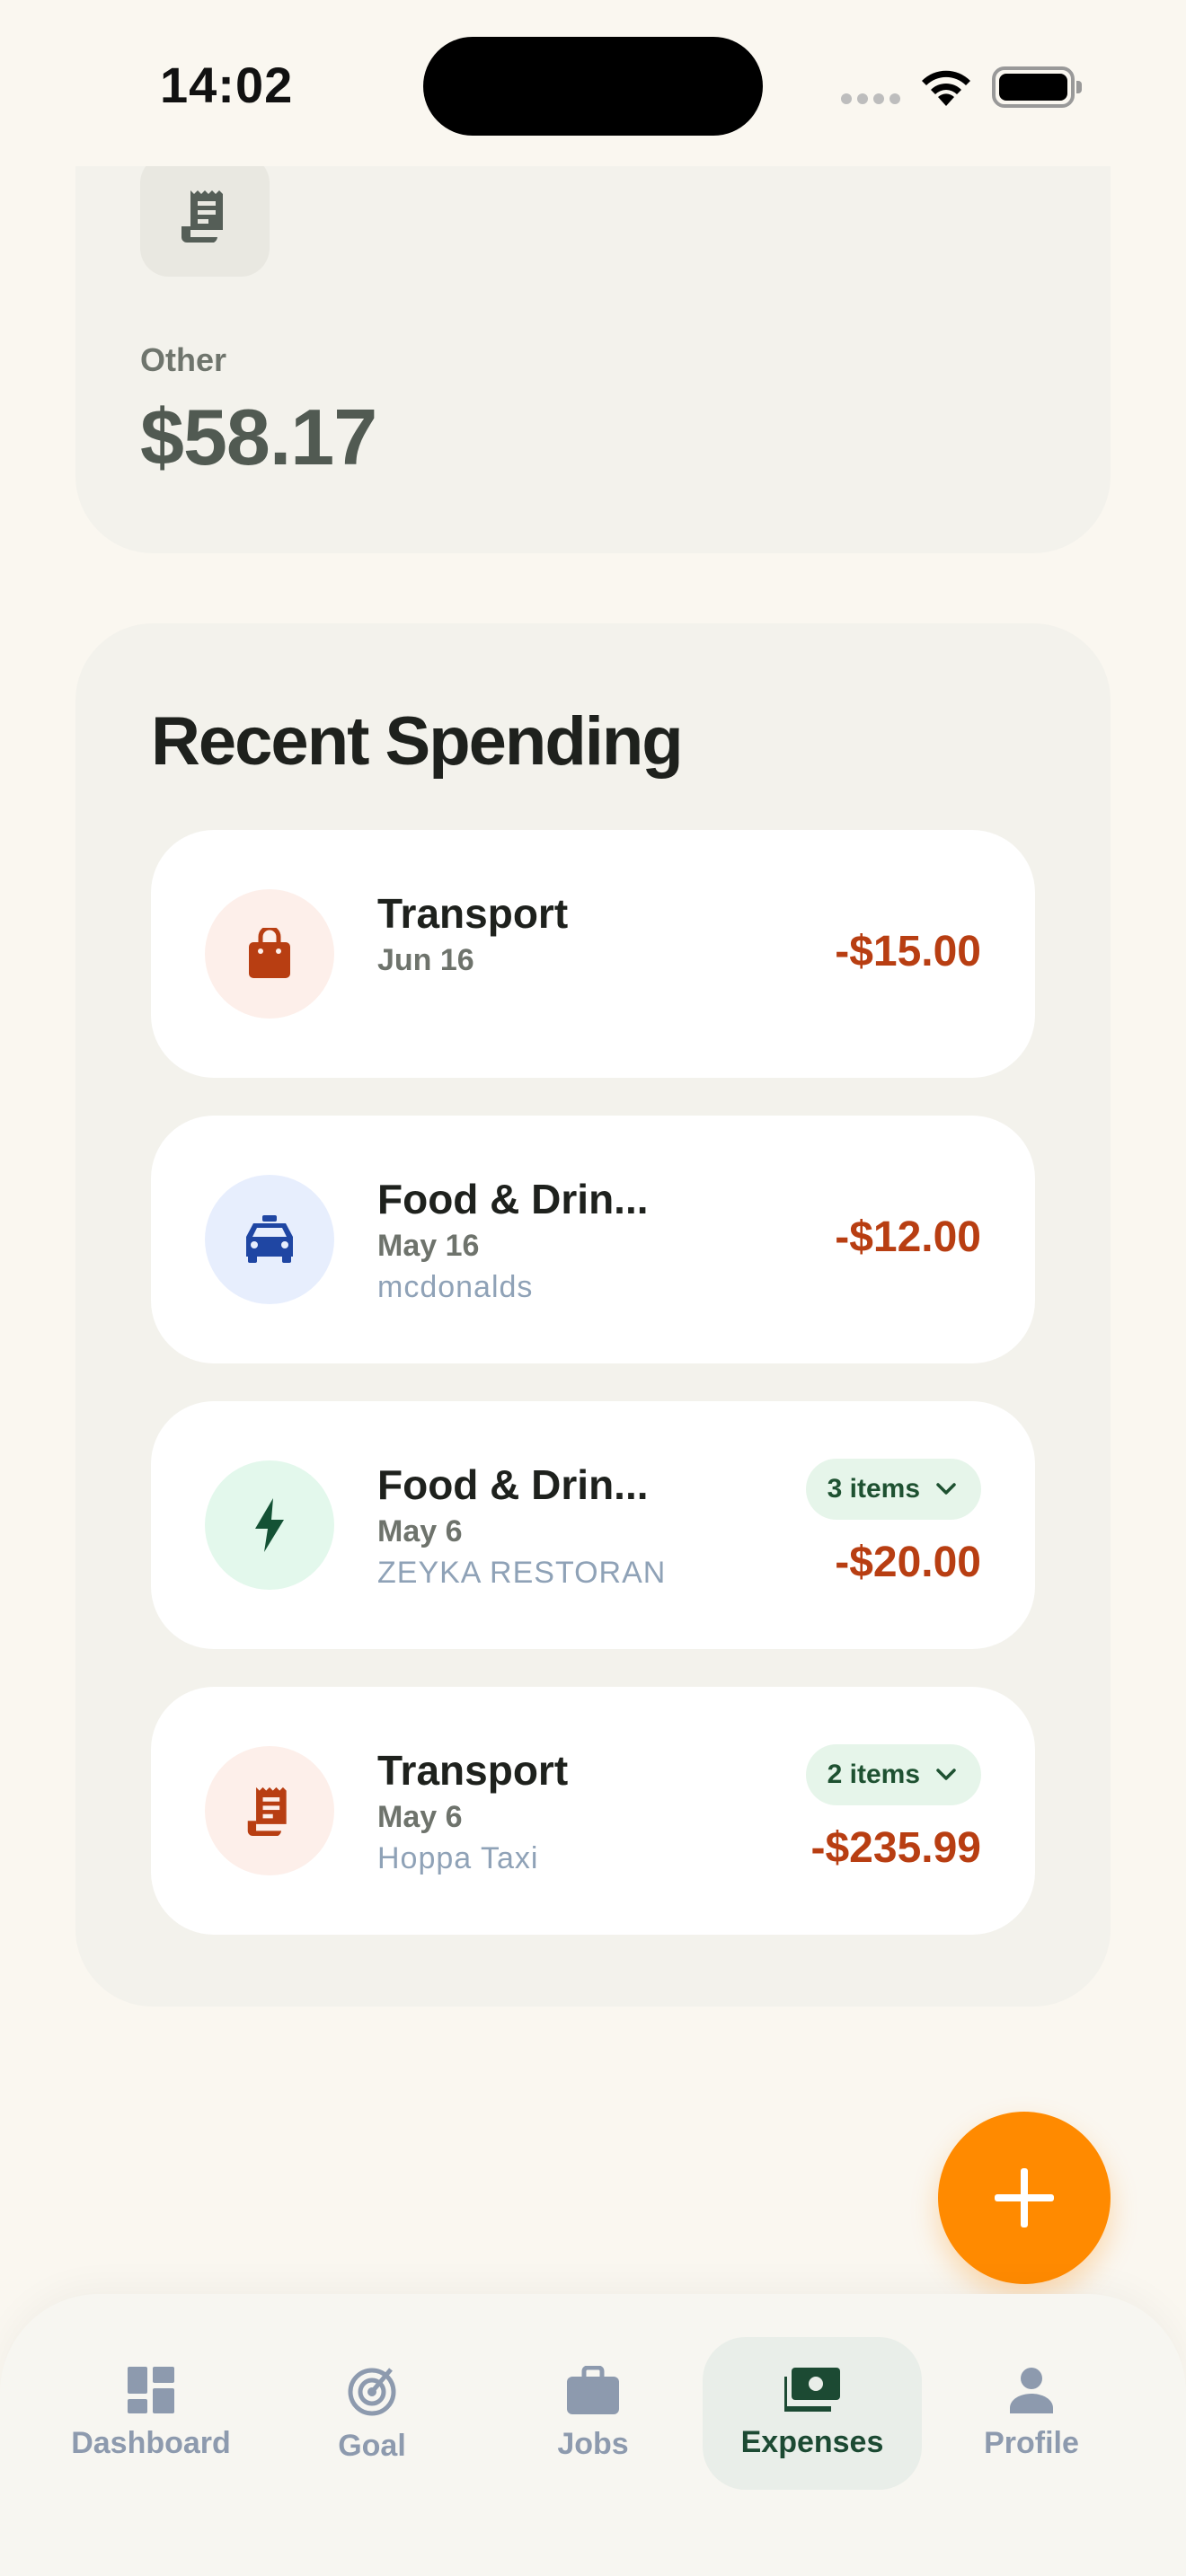  I want to click on target-icon, so click(372, 2391).